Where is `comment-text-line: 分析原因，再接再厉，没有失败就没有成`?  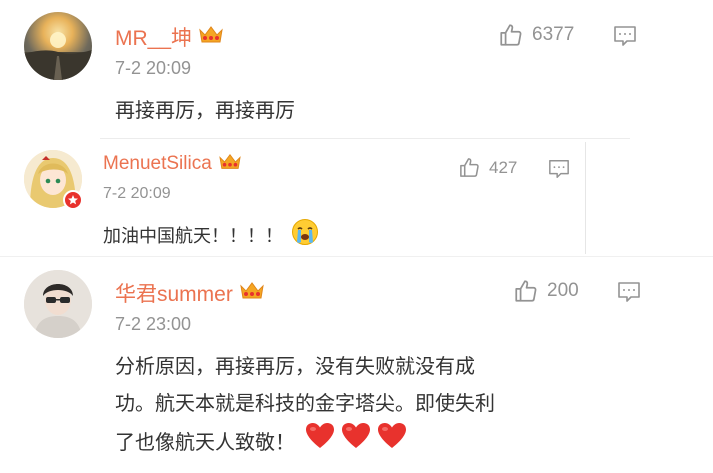 comment-text-line: 分析原因，再接再厉，没有失败就没有成 is located at coordinates (295, 366).